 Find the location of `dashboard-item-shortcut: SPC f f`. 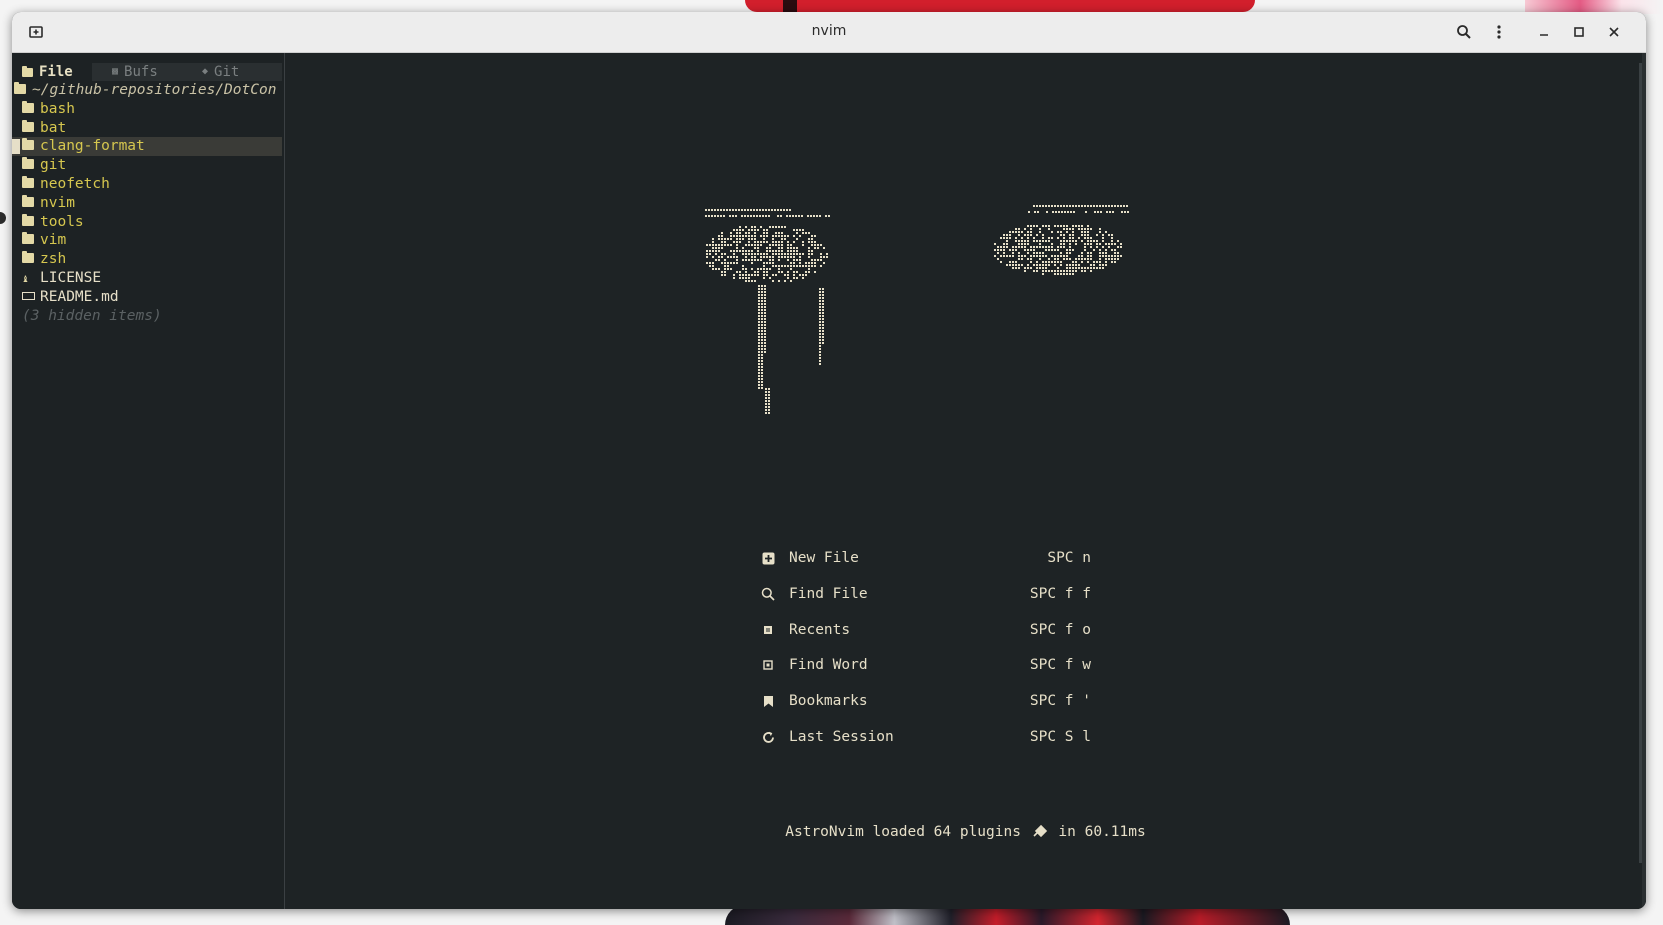

dashboard-item-shortcut: SPC f f is located at coordinates (1060, 593).